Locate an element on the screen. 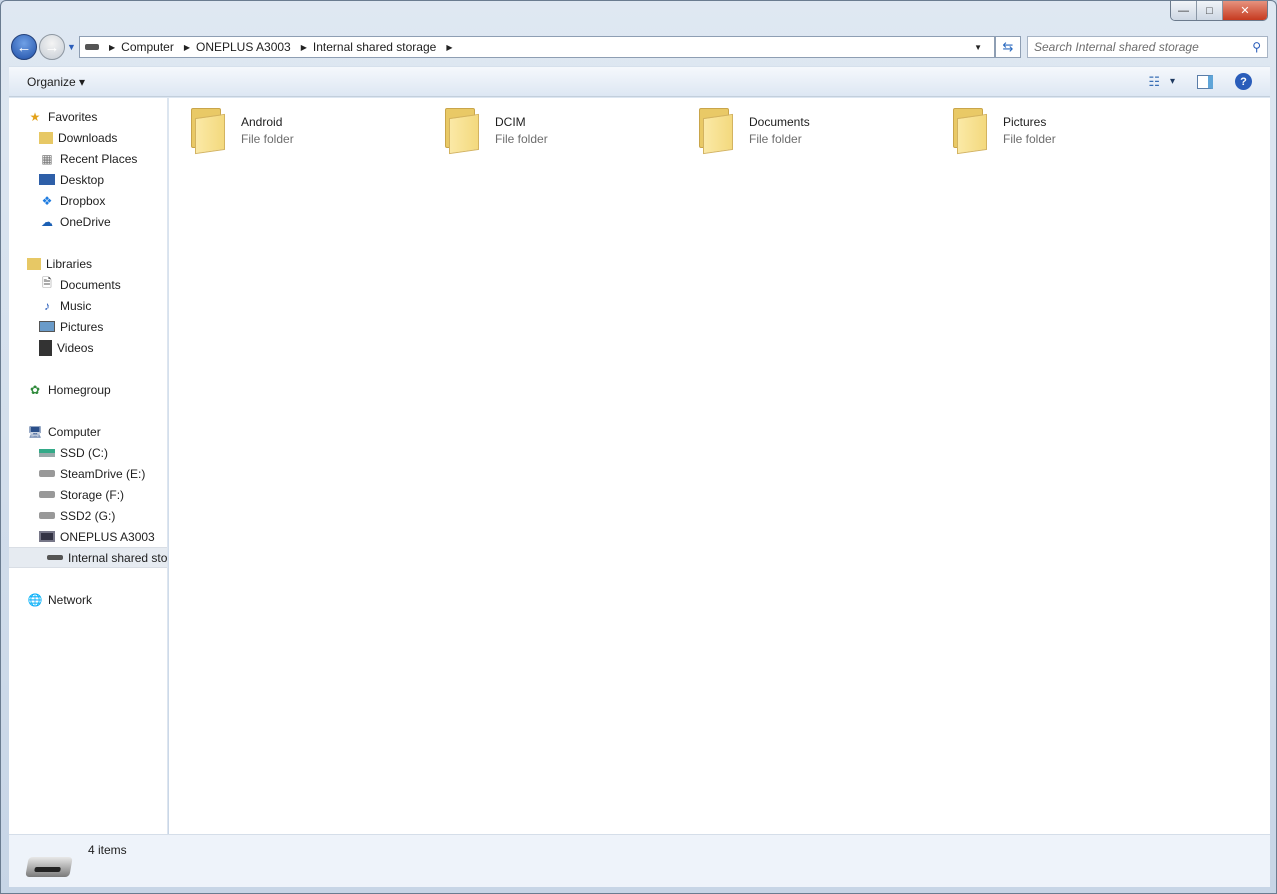 The image size is (1277, 894). organize-button: Organize ▾ is located at coordinates (56, 82).